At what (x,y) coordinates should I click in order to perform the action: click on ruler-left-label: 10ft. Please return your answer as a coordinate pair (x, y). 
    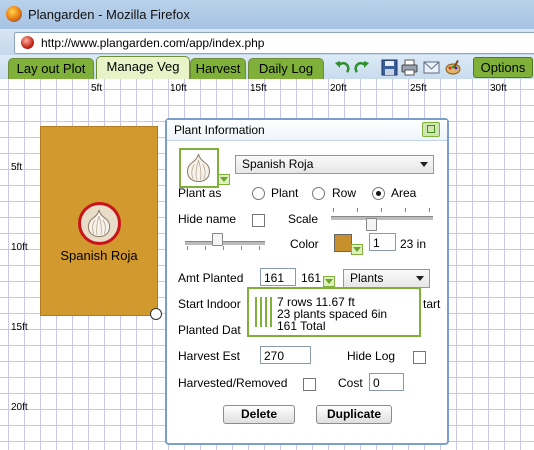
    Looking at the image, I should click on (19, 247).